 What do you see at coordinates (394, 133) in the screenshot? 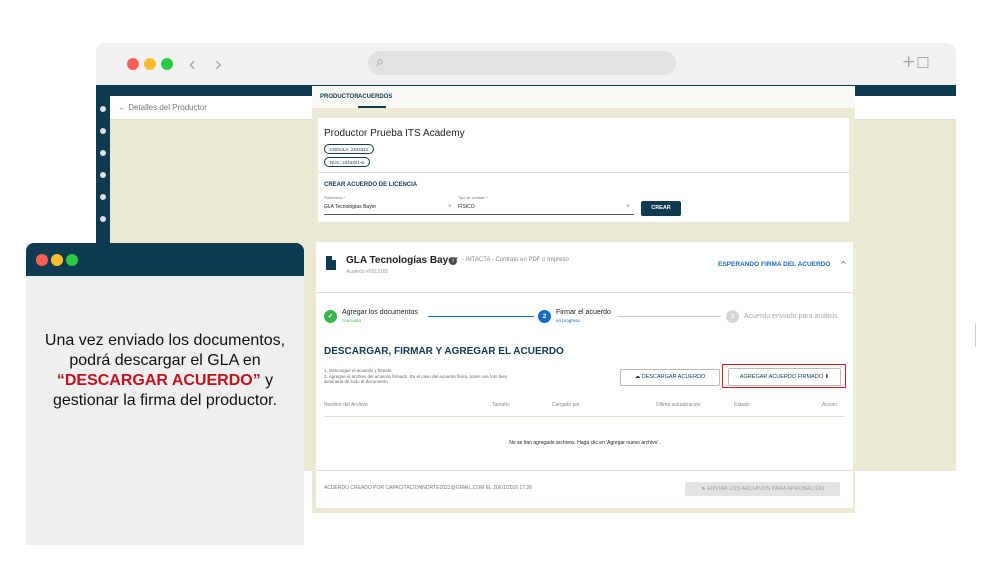
I see `producer-name: Productor Prueba ITS Academy` at bounding box center [394, 133].